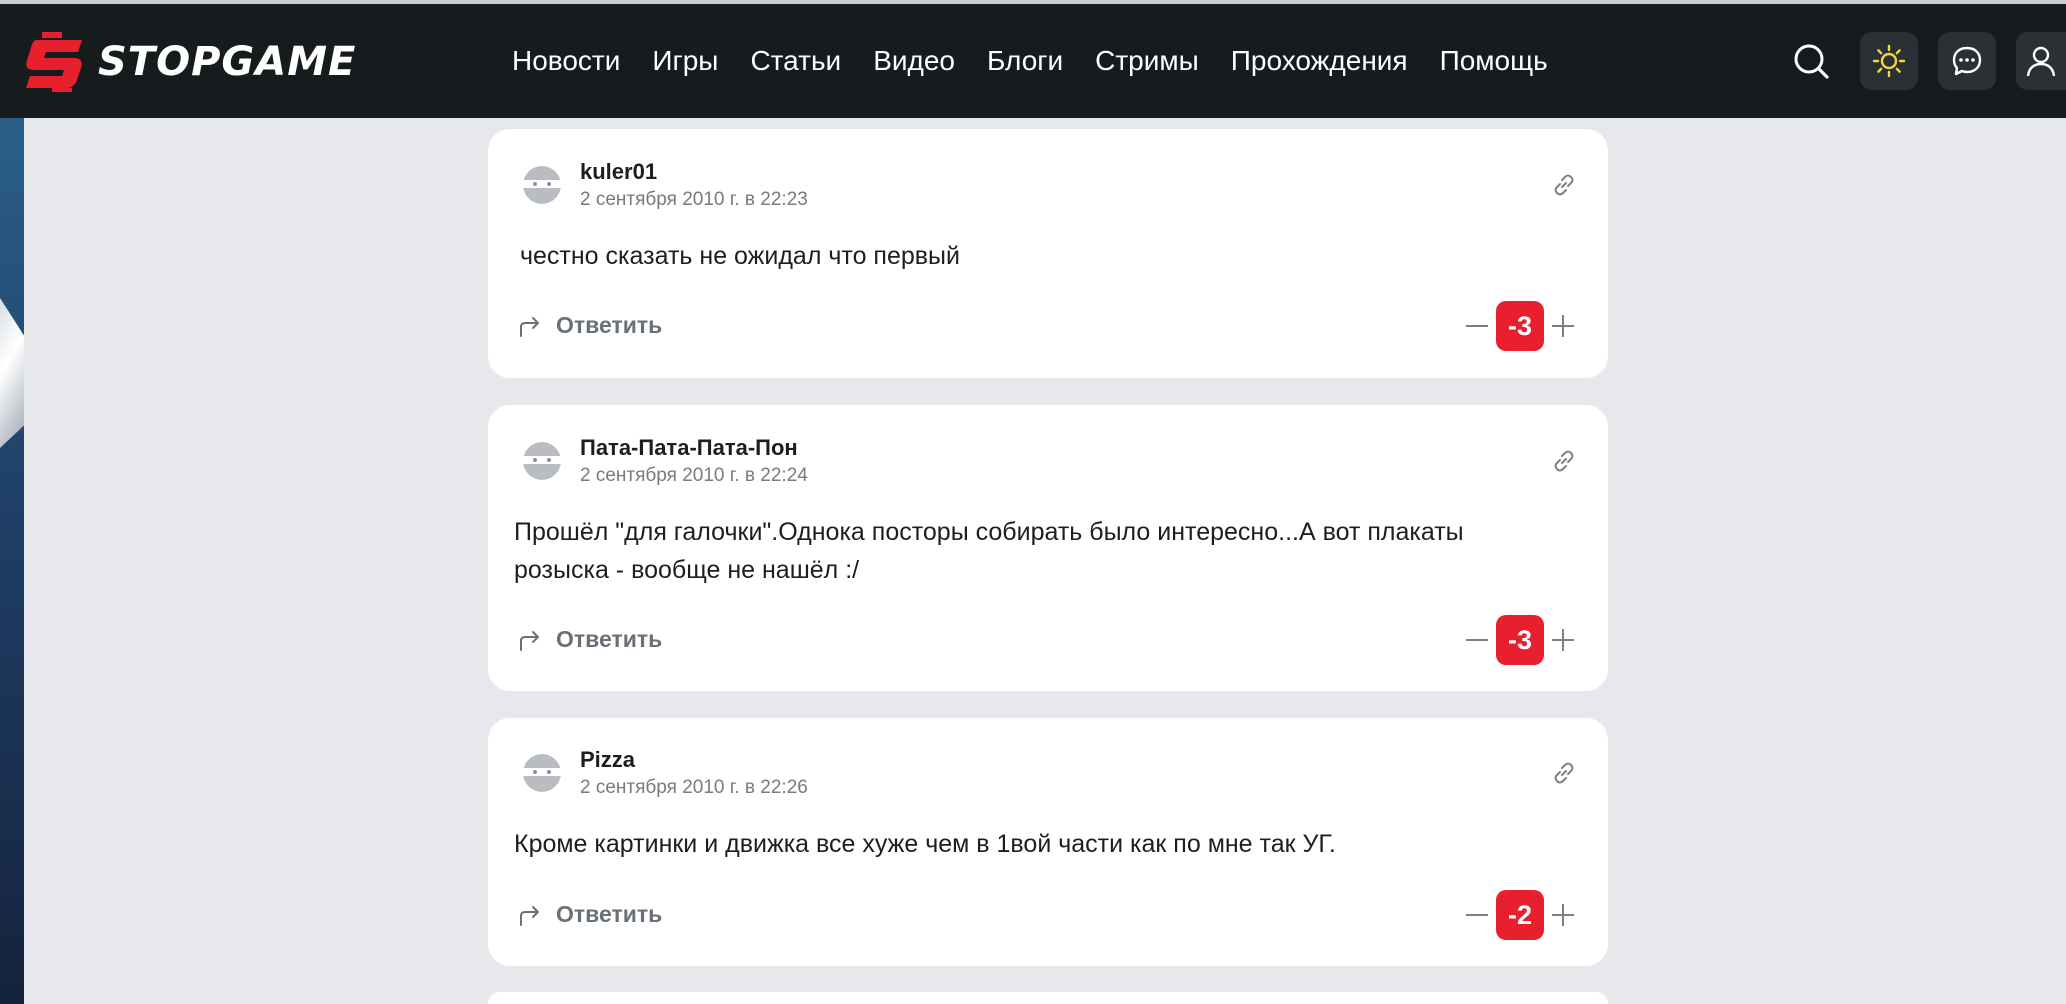 This screenshot has width=2066, height=1004. I want to click on vote-control: -2, so click(1520, 915).